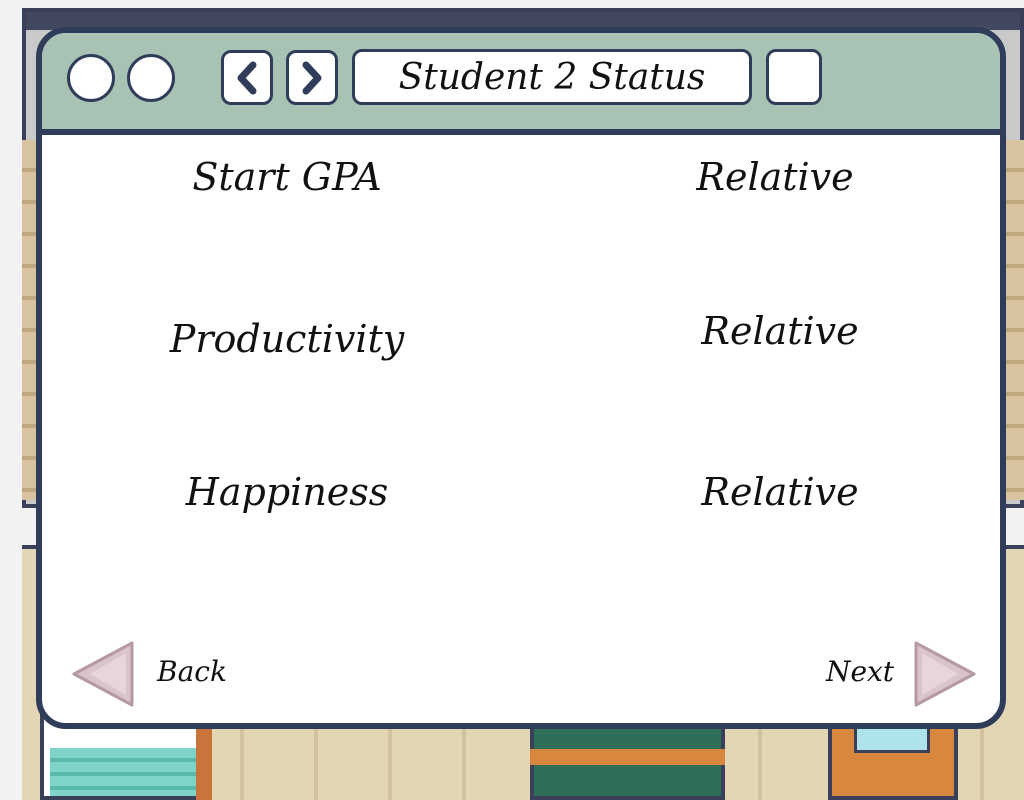 The image size is (1024, 800). What do you see at coordinates (287, 177) in the screenshot?
I see `stat-name-start-gpa: Start GPA` at bounding box center [287, 177].